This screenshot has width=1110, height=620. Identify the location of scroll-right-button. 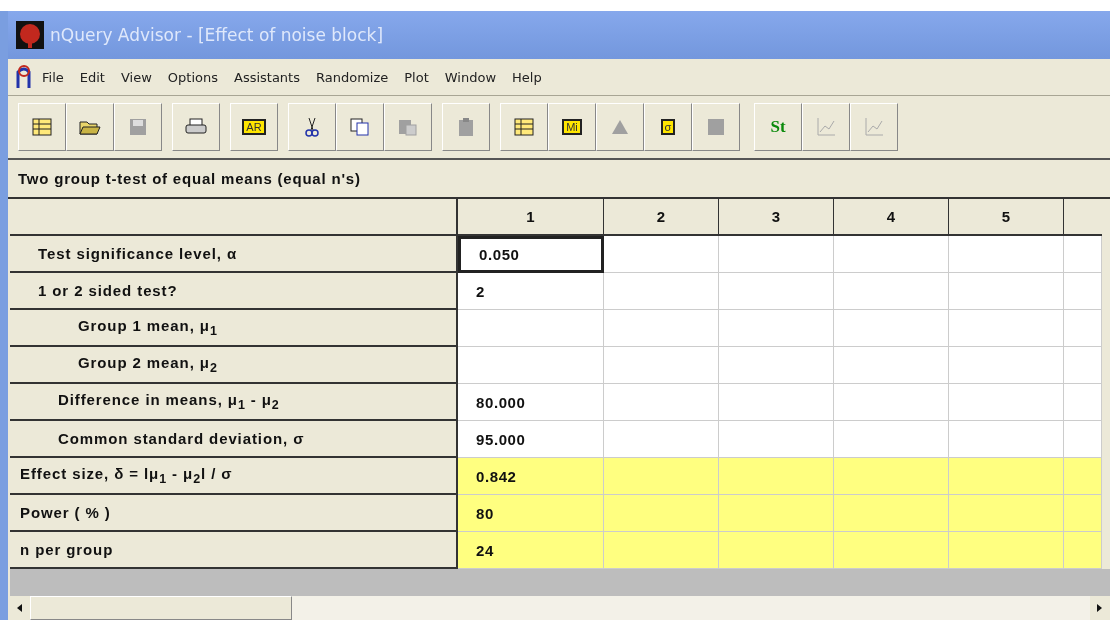
(1100, 608).